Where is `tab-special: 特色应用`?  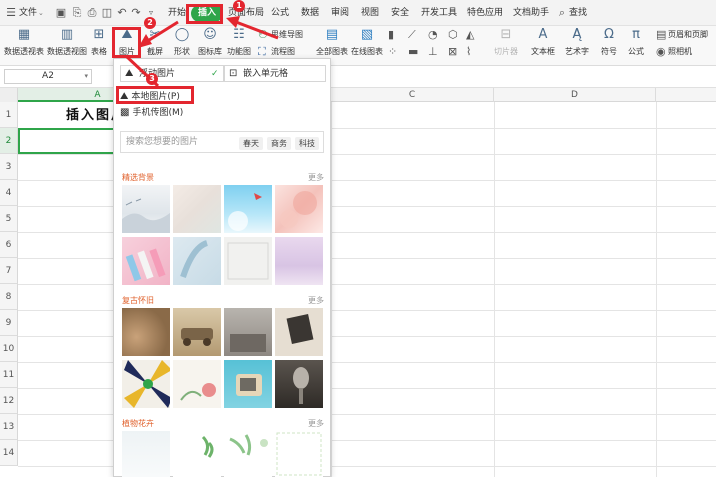
tab-special: 特色应用 is located at coordinates (485, 13).